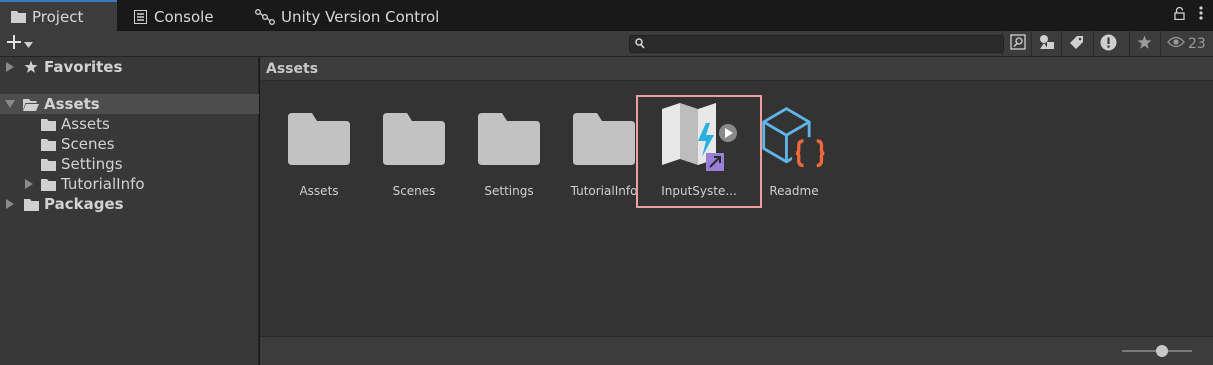  I want to click on tab-unity-version-control: Unity Version Control, so click(347, 16).